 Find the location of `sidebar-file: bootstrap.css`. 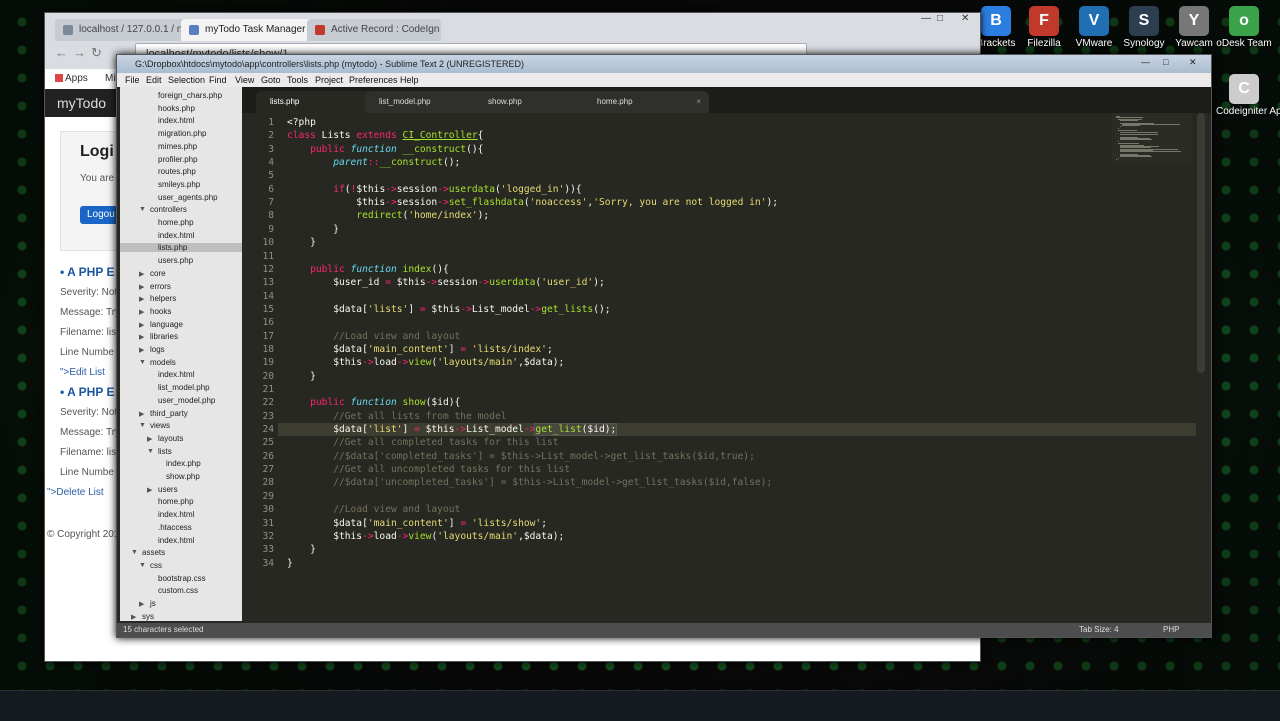

sidebar-file: bootstrap.css is located at coordinates (182, 578).